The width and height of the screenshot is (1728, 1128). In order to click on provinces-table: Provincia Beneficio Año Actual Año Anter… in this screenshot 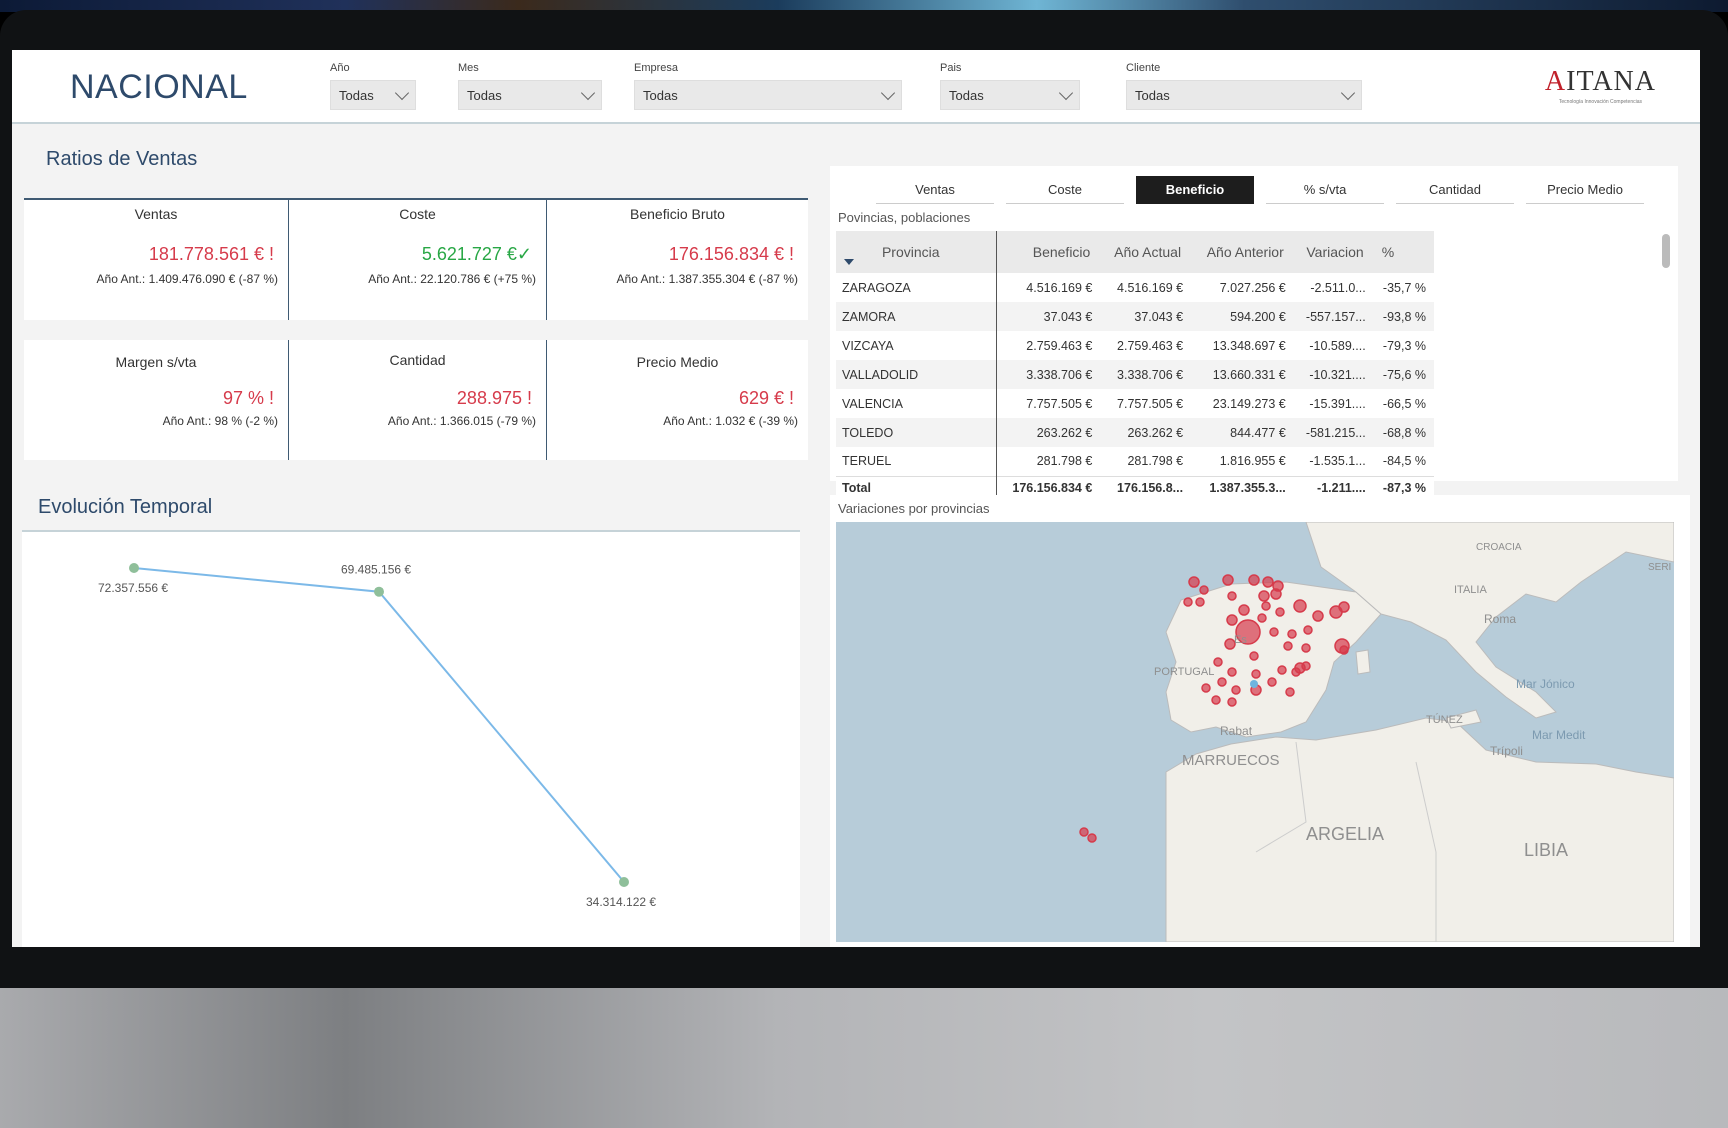, I will do `click(1135, 365)`.